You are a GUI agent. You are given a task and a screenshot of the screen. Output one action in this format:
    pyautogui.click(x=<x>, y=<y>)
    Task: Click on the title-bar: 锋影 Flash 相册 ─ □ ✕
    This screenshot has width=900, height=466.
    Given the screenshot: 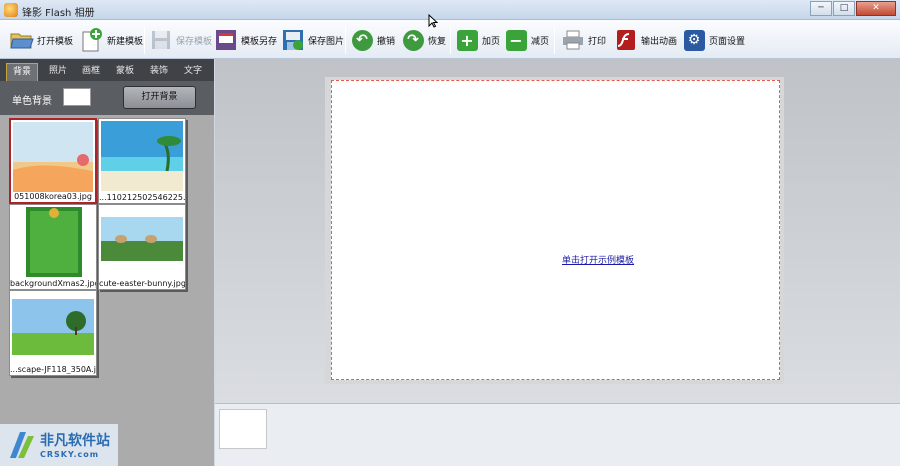 What is the action you would take?
    pyautogui.click(x=450, y=10)
    